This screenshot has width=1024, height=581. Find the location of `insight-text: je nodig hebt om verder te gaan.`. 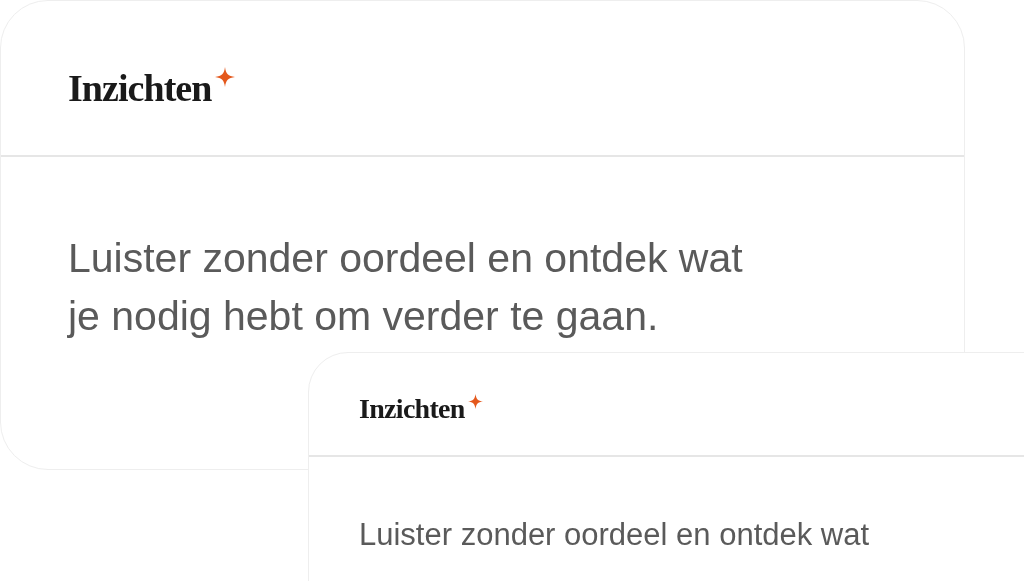

insight-text: je nodig hebt om verder te gaan. is located at coordinates (364, 316).